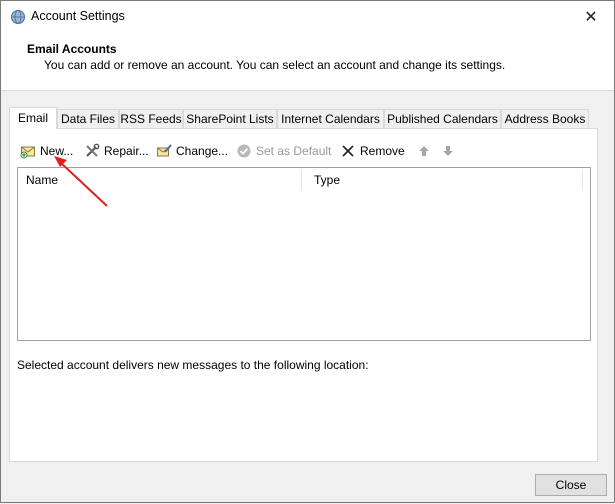  I want to click on tab-published-calendars: Published Calendars, so click(442, 118).